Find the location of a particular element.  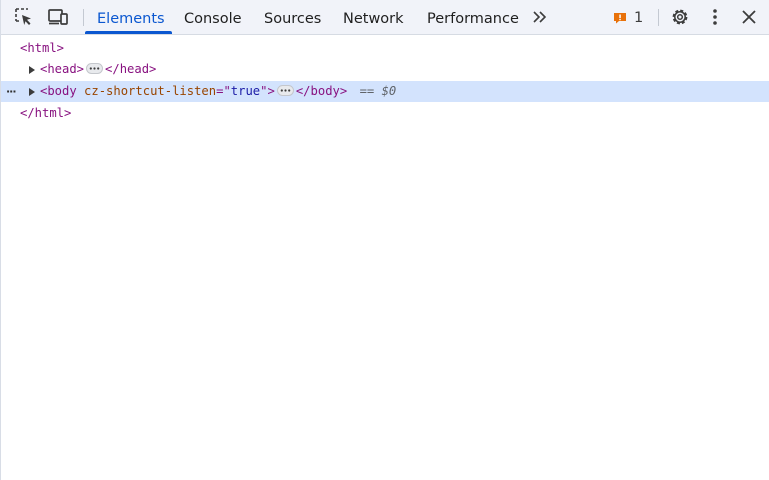

body-close-tag: </body> is located at coordinates (321, 91).